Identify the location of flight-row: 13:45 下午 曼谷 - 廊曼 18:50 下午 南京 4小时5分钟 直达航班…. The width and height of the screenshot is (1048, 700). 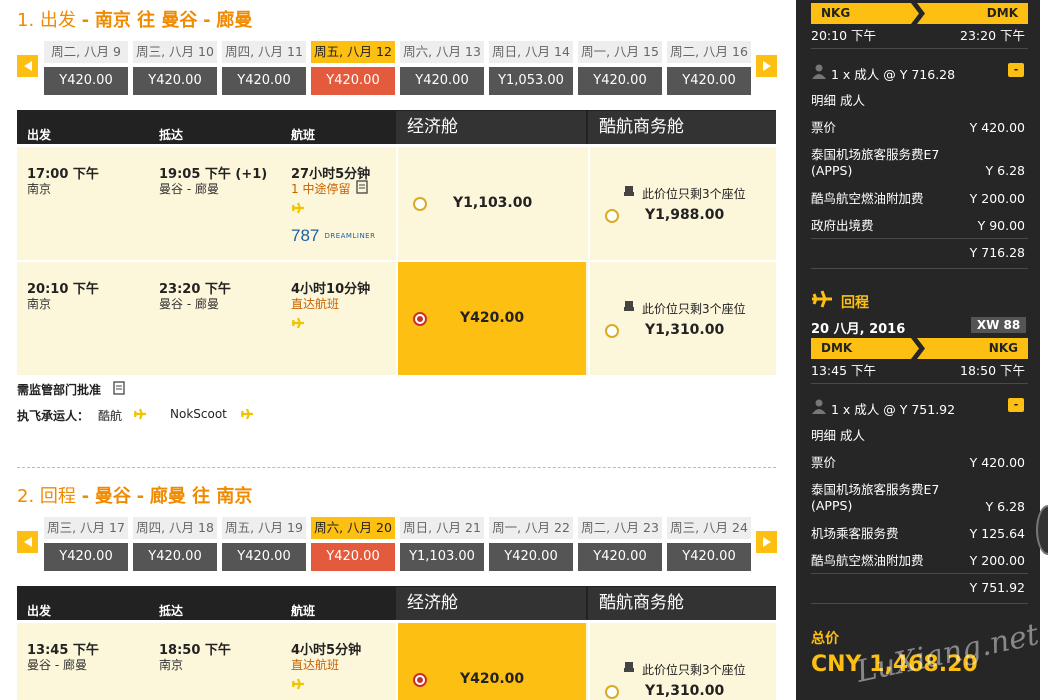
(396, 661).